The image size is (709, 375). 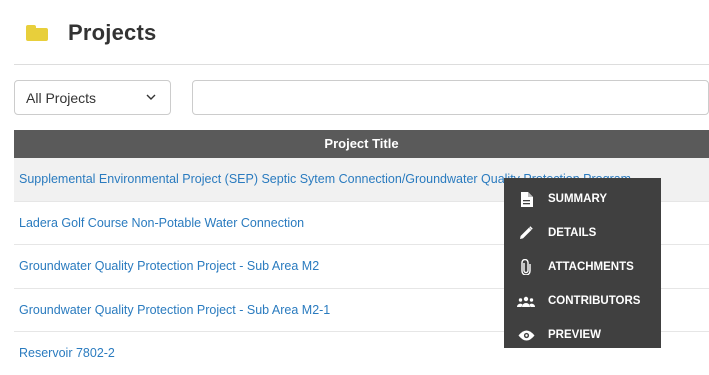 What do you see at coordinates (67, 353) in the screenshot?
I see `project-link: Reservoir 7802-2` at bounding box center [67, 353].